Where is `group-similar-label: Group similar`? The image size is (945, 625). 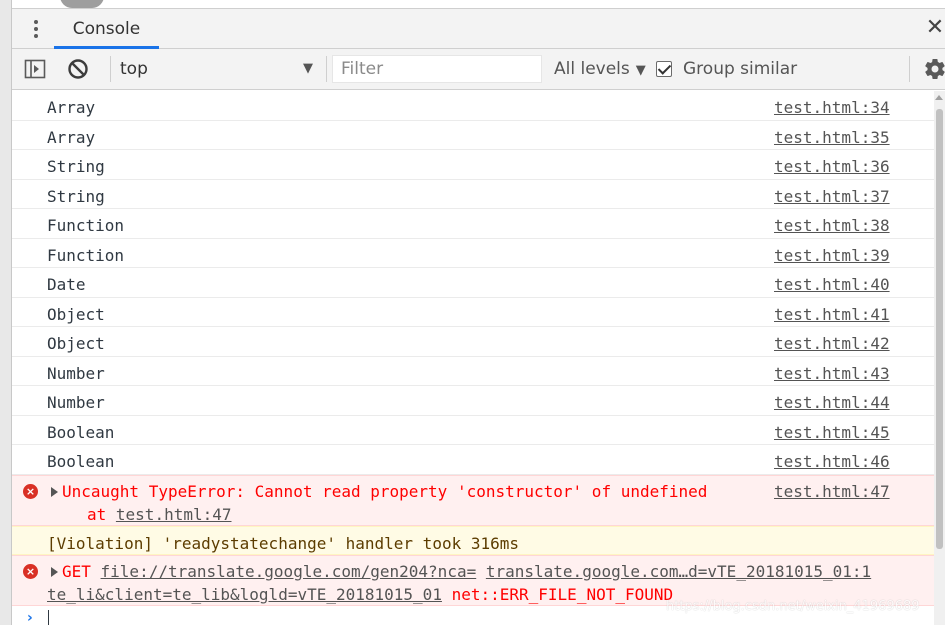 group-similar-label: Group similar is located at coordinates (740, 69).